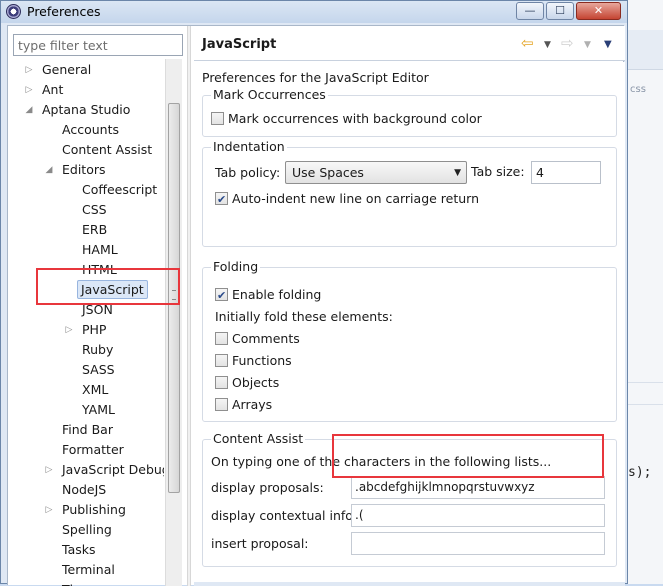  I want to click on display-contextual-label: display contextual info:, so click(284, 515).